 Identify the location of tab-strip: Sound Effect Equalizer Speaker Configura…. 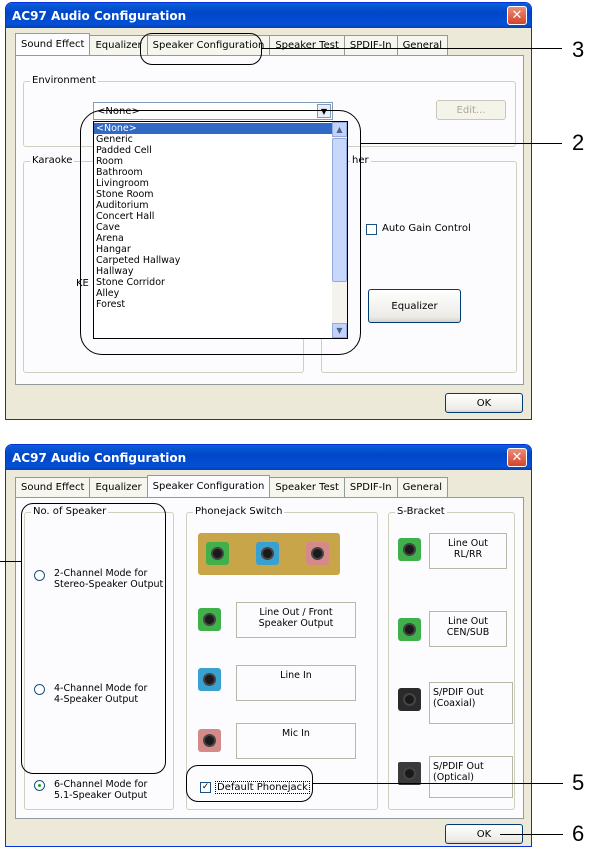
(231, 486).